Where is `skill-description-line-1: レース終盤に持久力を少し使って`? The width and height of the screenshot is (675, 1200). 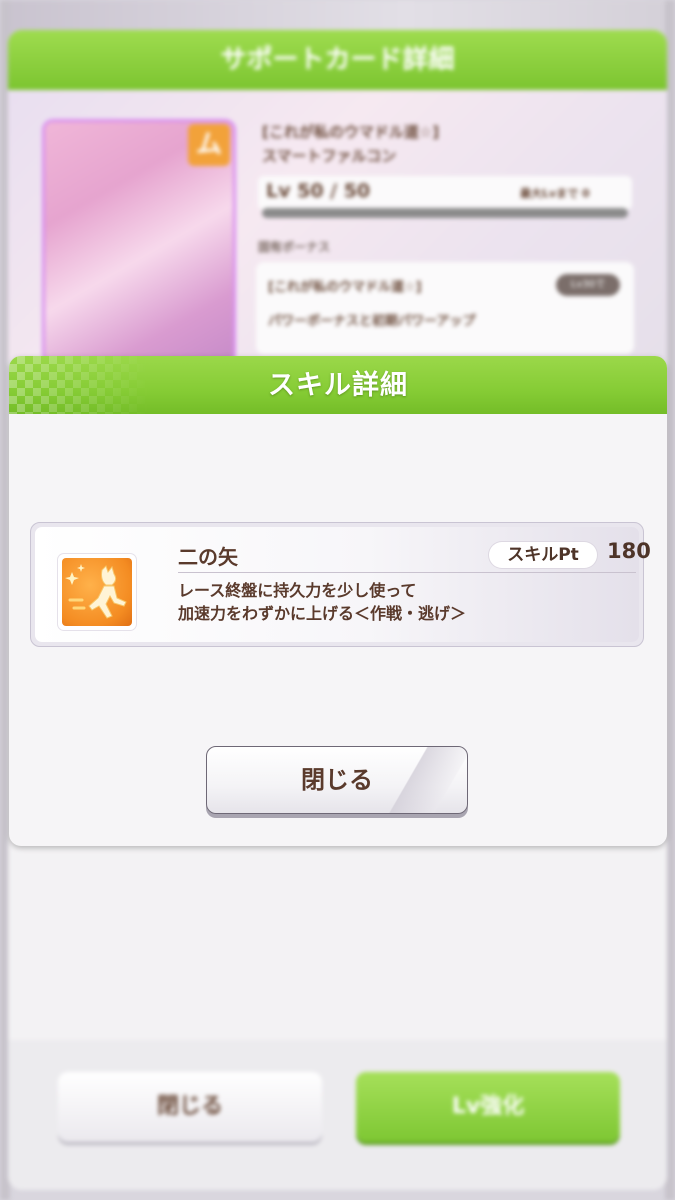
skill-description-line-1: レース終盤に持久力を少し使って is located at coordinates (297, 590).